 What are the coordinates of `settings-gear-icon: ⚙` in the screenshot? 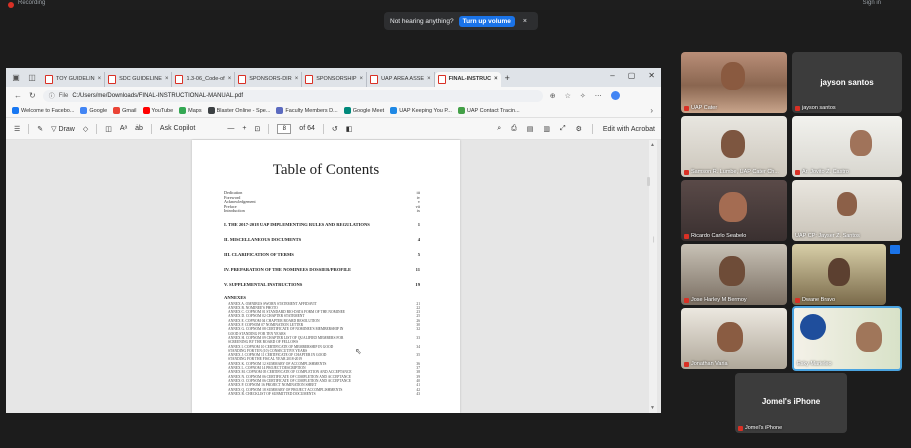 It's located at (579, 129).